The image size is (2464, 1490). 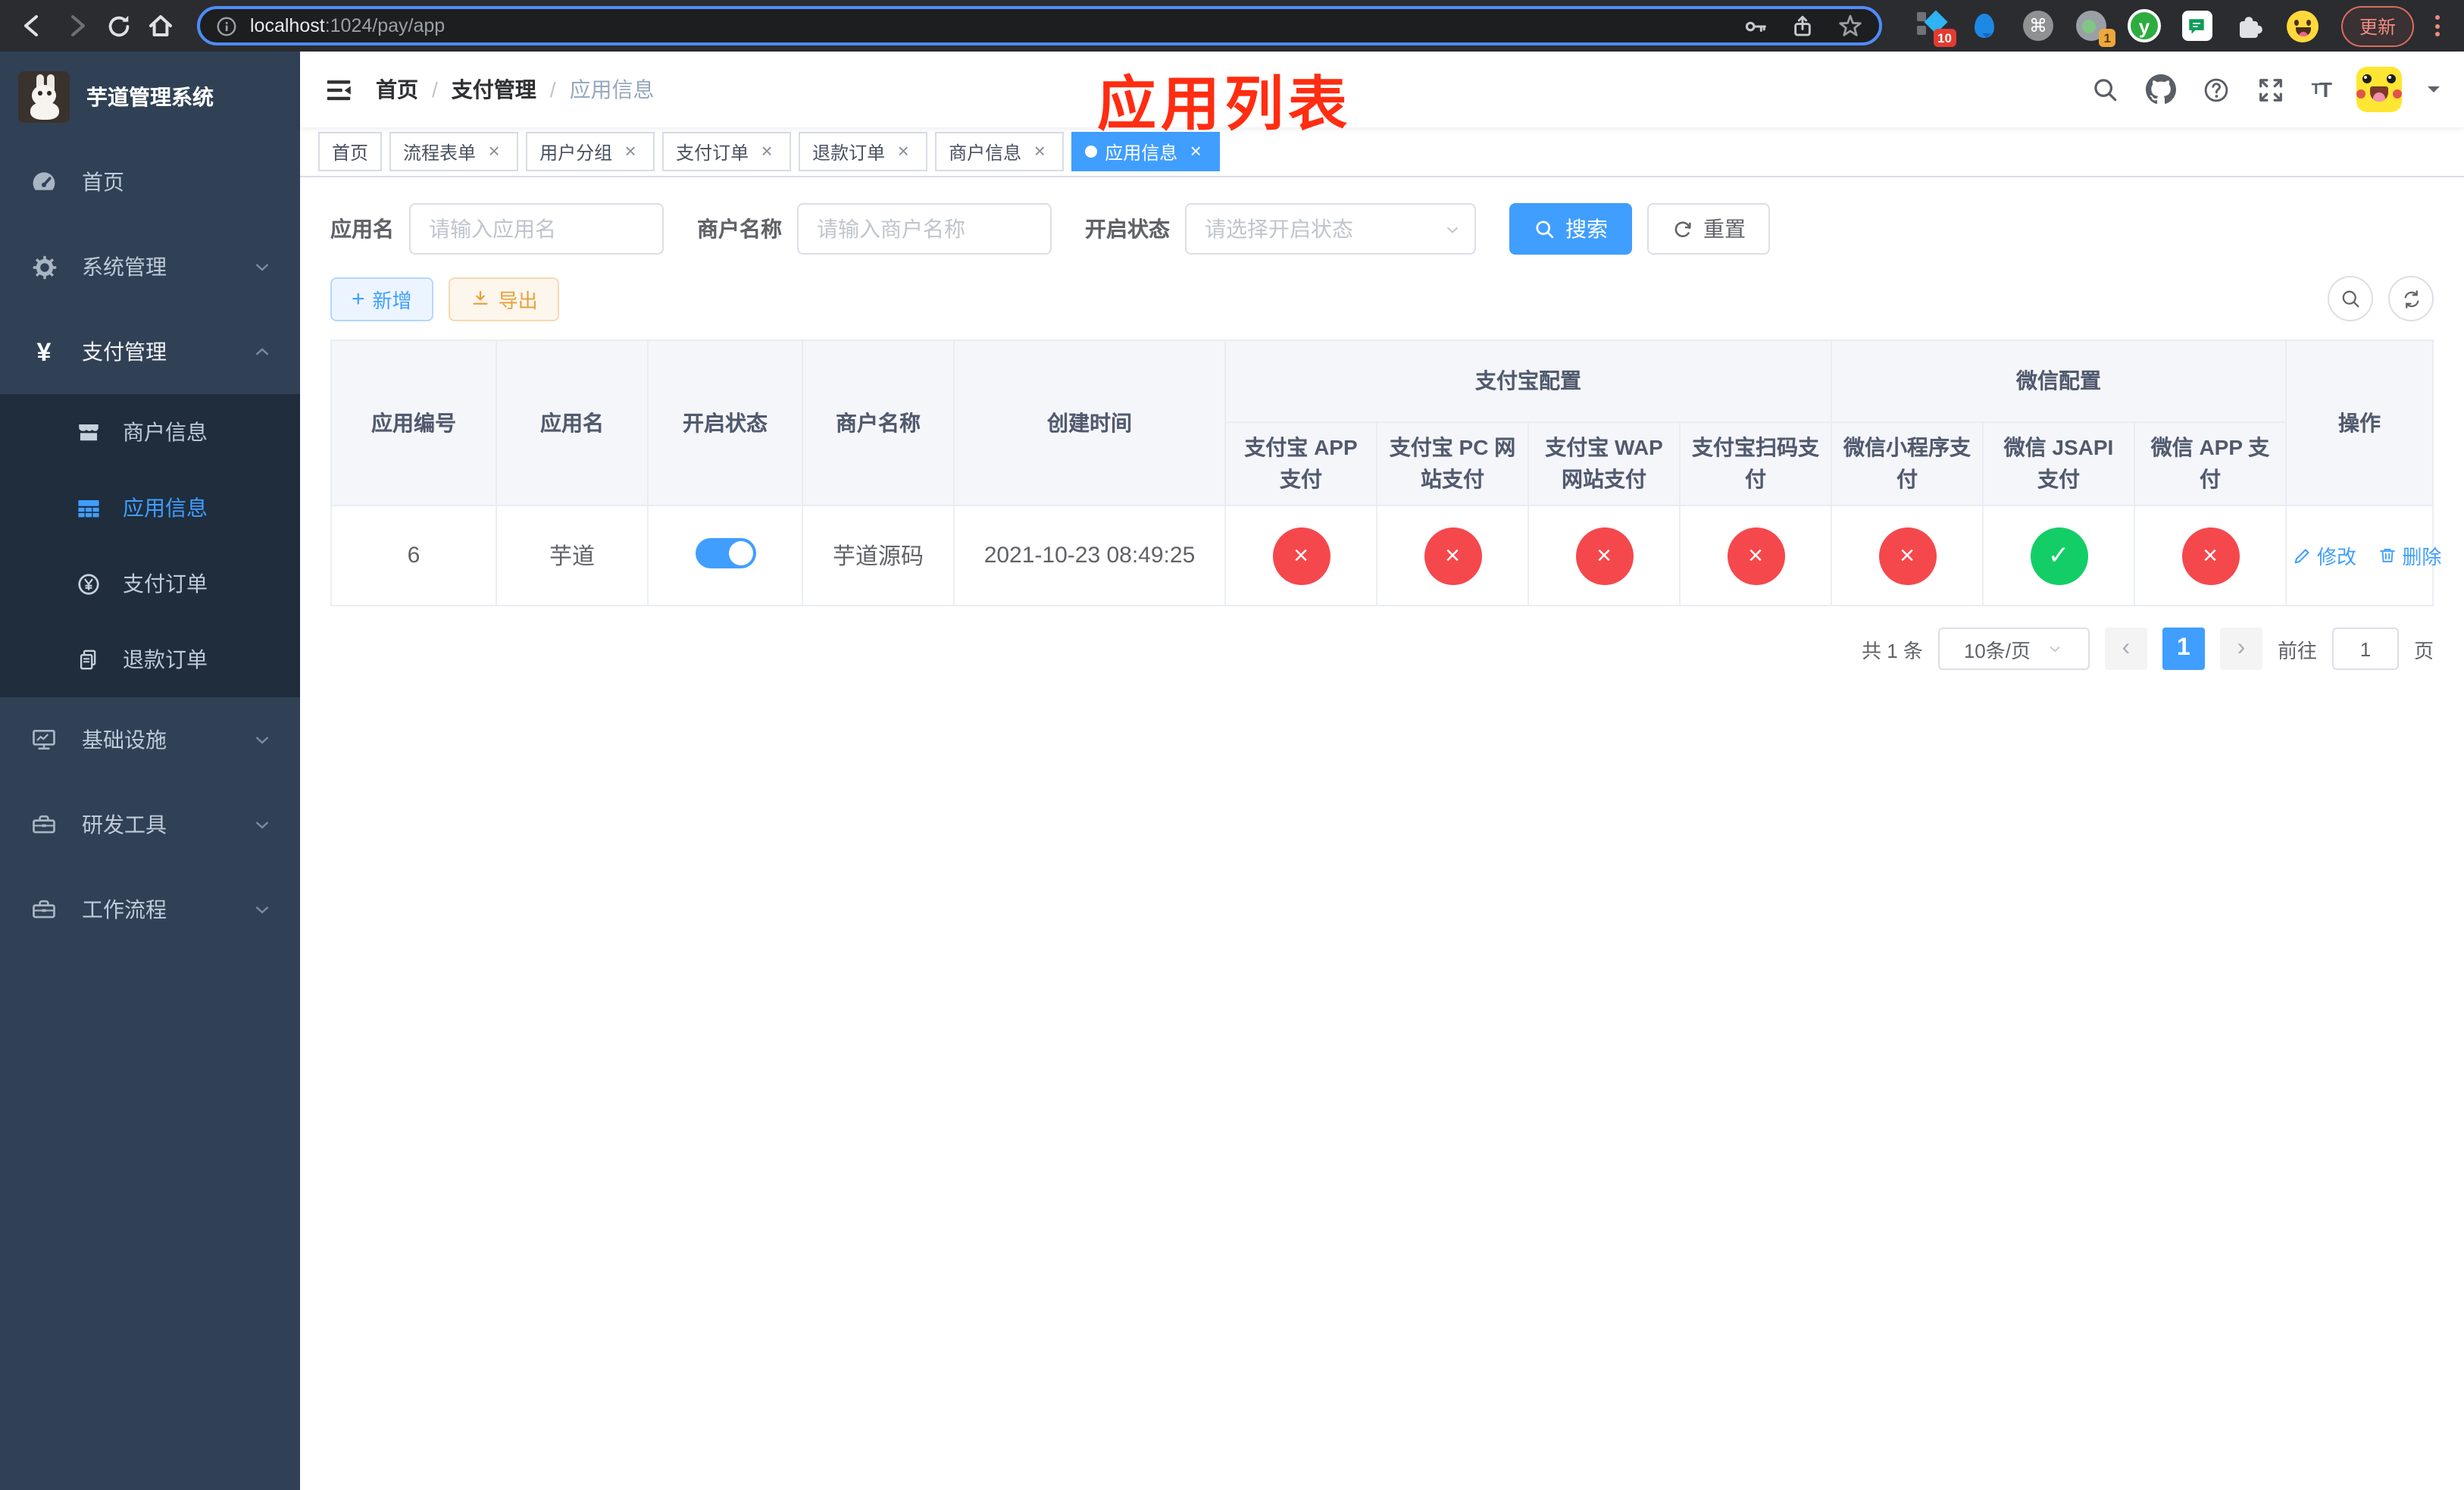 What do you see at coordinates (165, 432) in the screenshot?
I see `sidebar-item-label: 商户信息` at bounding box center [165, 432].